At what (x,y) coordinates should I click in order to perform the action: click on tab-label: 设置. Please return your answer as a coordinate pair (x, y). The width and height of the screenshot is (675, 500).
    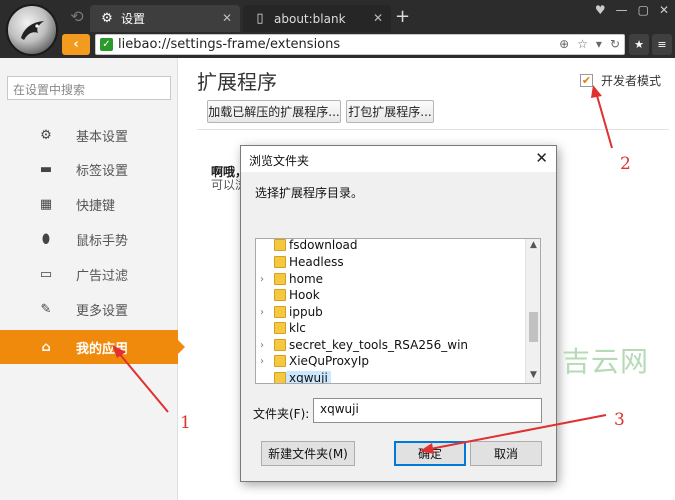
    Looking at the image, I should click on (133, 19).